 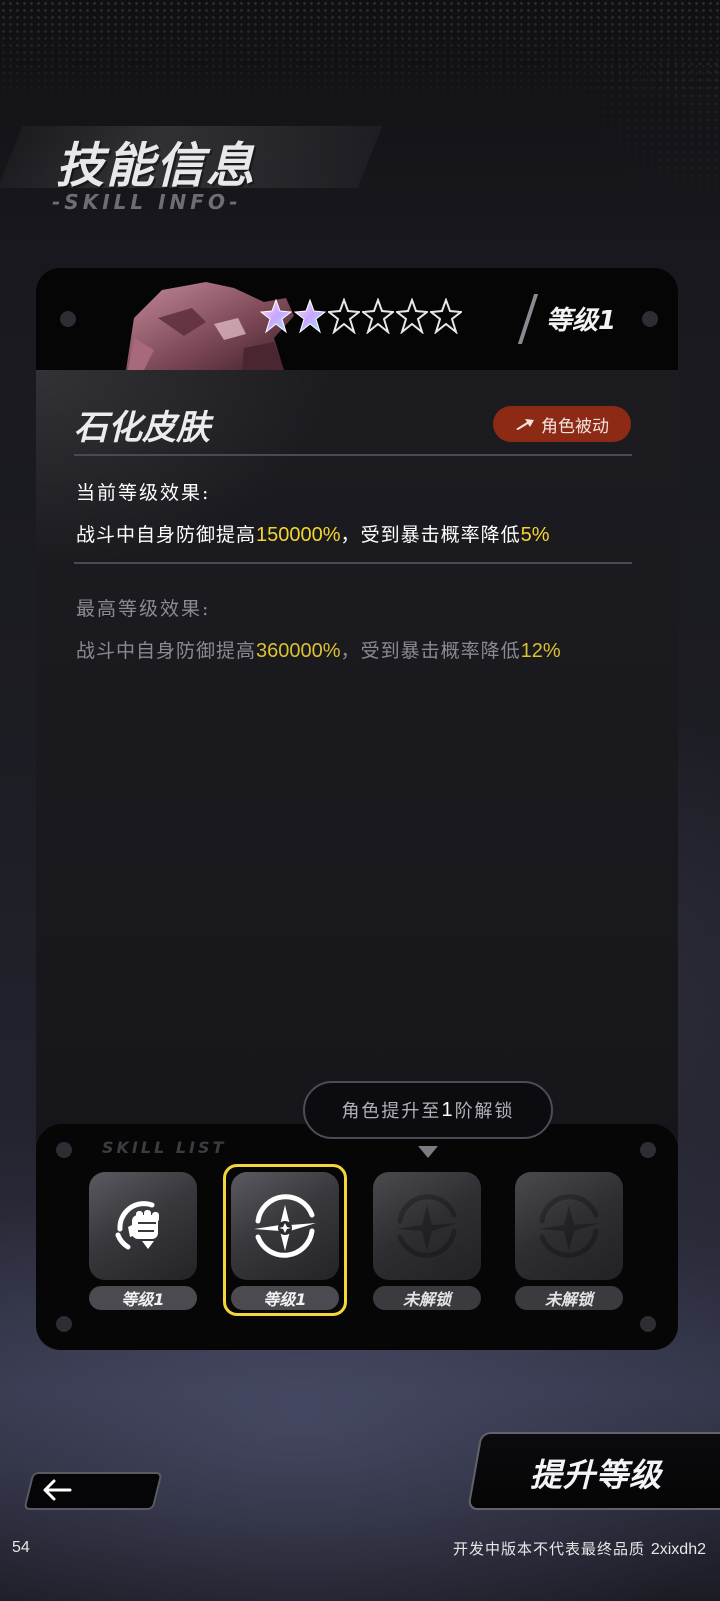 I want to click on upgrade-button-label: 提升等级, so click(x=596, y=1473).